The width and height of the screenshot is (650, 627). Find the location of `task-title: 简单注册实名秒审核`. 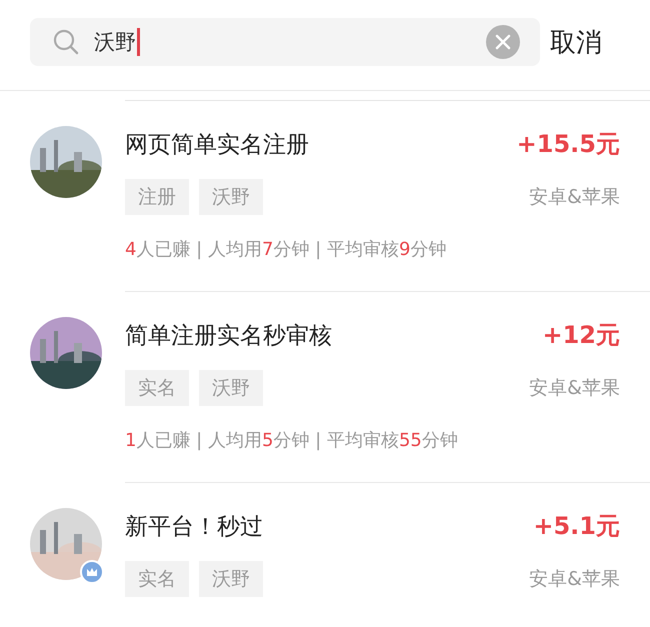

task-title: 简单注册实名秒审核 is located at coordinates (228, 335).